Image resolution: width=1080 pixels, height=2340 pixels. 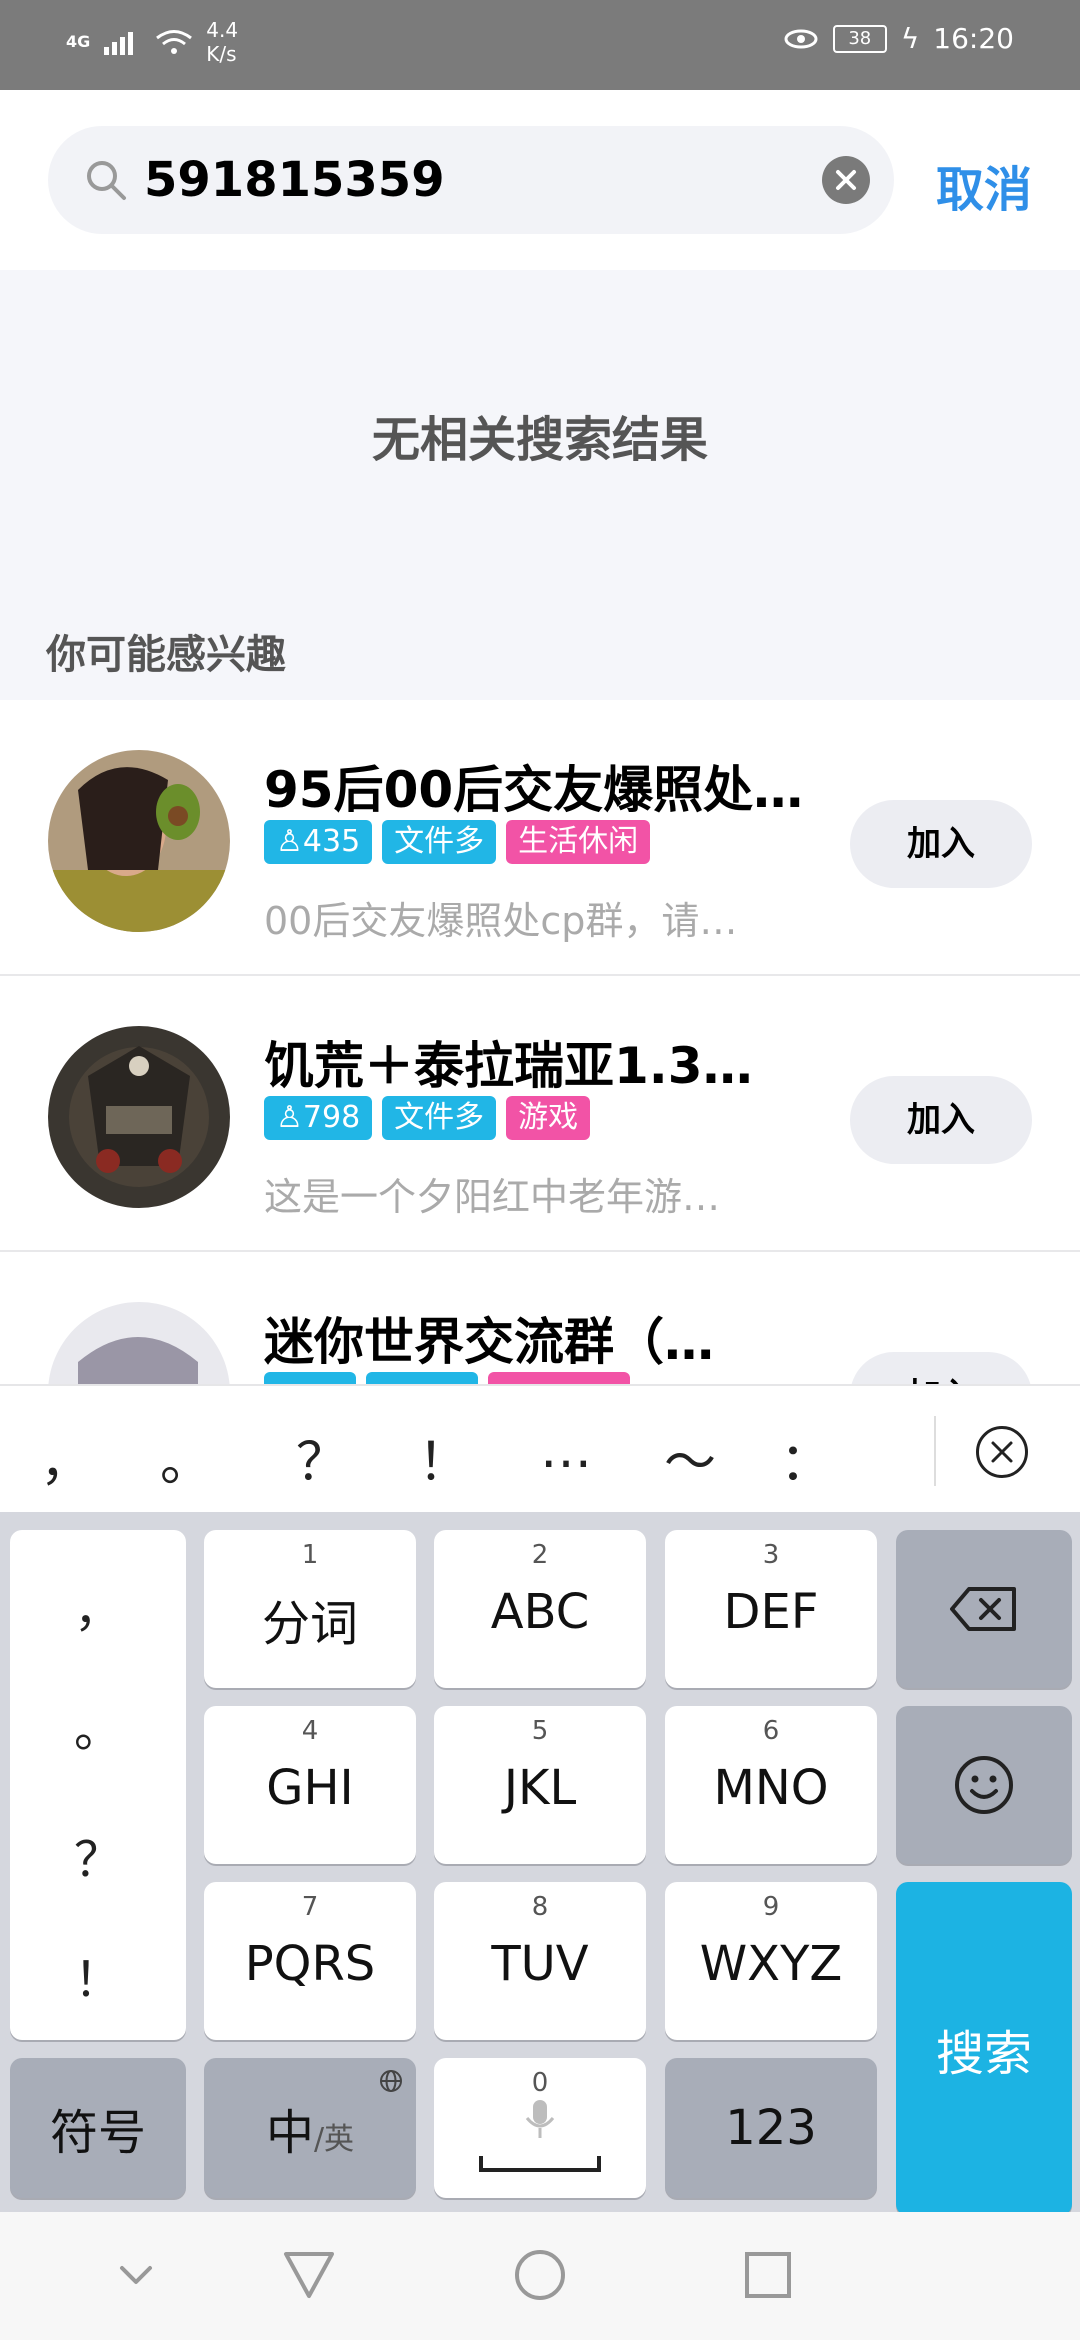 What do you see at coordinates (768, 2275) in the screenshot?
I see `recent-apps-icon` at bounding box center [768, 2275].